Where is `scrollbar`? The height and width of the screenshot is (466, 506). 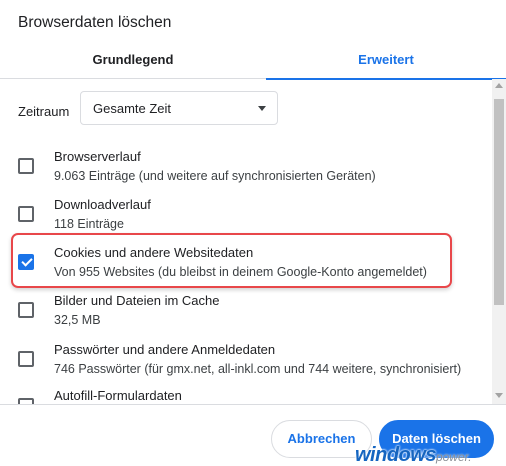
scrollbar is located at coordinates (499, 241).